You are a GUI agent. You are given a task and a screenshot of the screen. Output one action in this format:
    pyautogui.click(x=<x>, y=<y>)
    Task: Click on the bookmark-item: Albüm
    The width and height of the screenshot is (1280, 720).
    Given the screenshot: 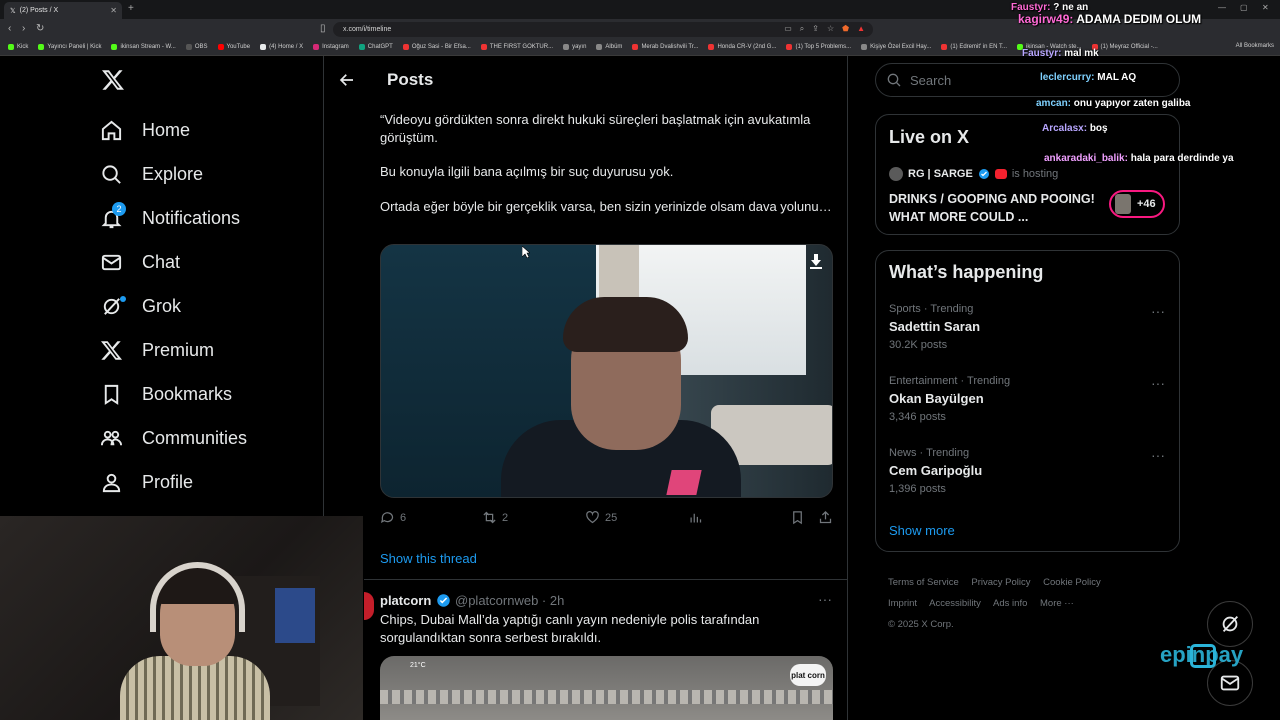 What is the action you would take?
    pyautogui.click(x=609, y=47)
    